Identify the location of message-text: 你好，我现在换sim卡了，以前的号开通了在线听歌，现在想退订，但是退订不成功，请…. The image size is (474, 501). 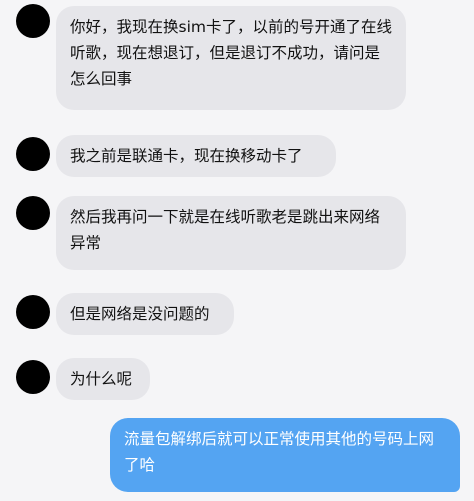
(231, 53).